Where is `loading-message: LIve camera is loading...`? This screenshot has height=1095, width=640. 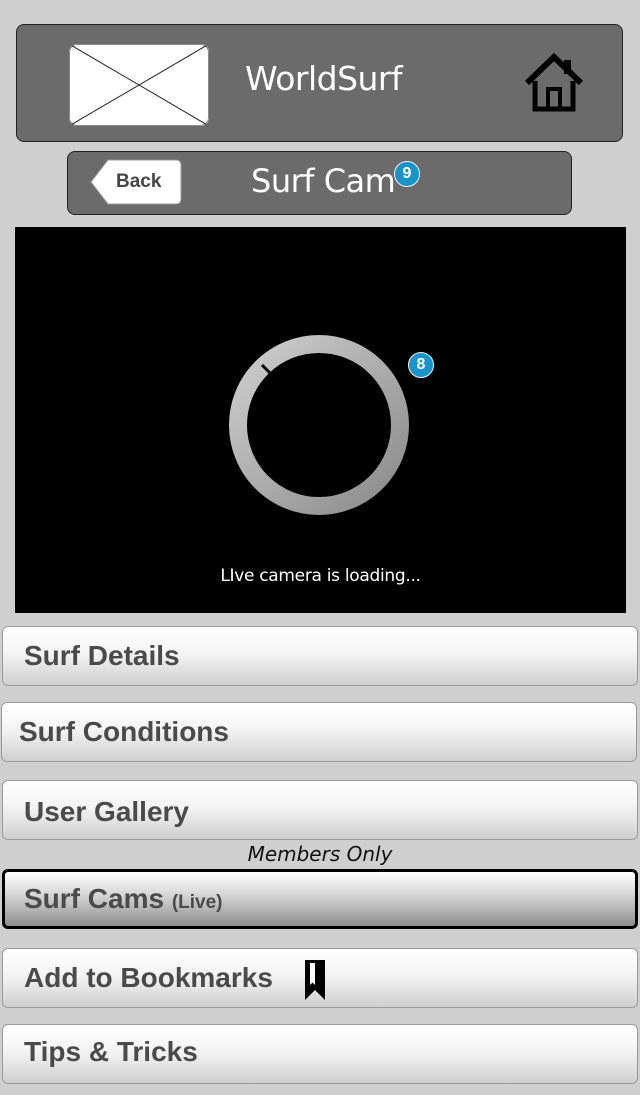 loading-message: LIve camera is loading... is located at coordinates (320, 576).